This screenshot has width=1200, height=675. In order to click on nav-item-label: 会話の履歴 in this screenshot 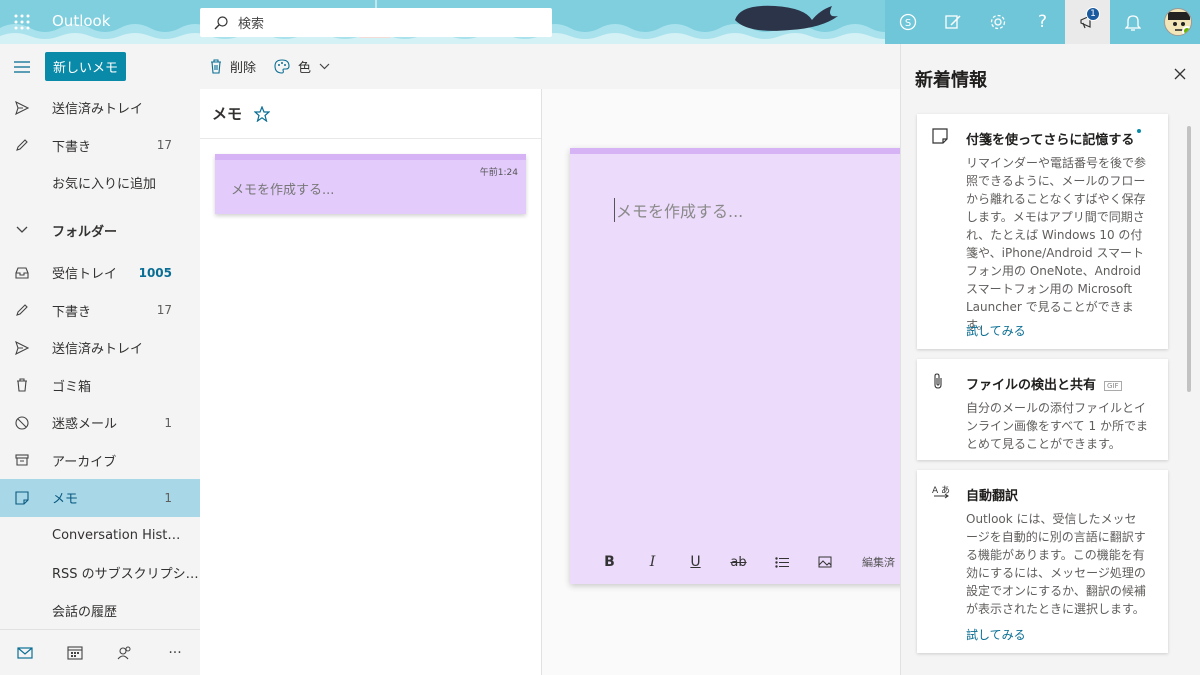, I will do `click(85, 612)`.